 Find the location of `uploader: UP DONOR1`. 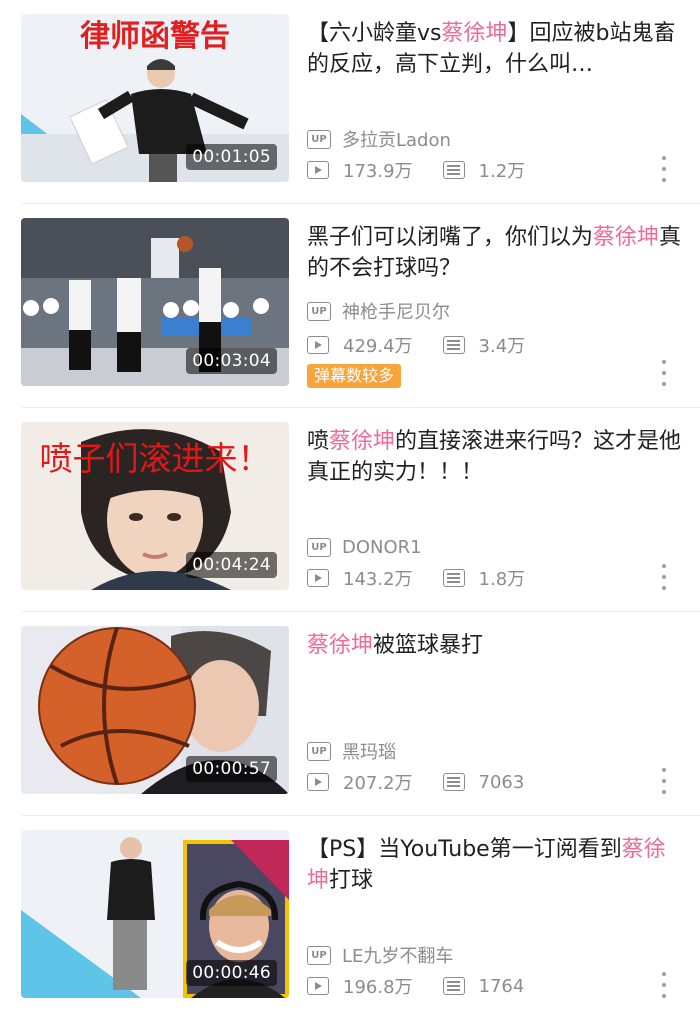

uploader: UP DONOR1 is located at coordinates (364, 547).